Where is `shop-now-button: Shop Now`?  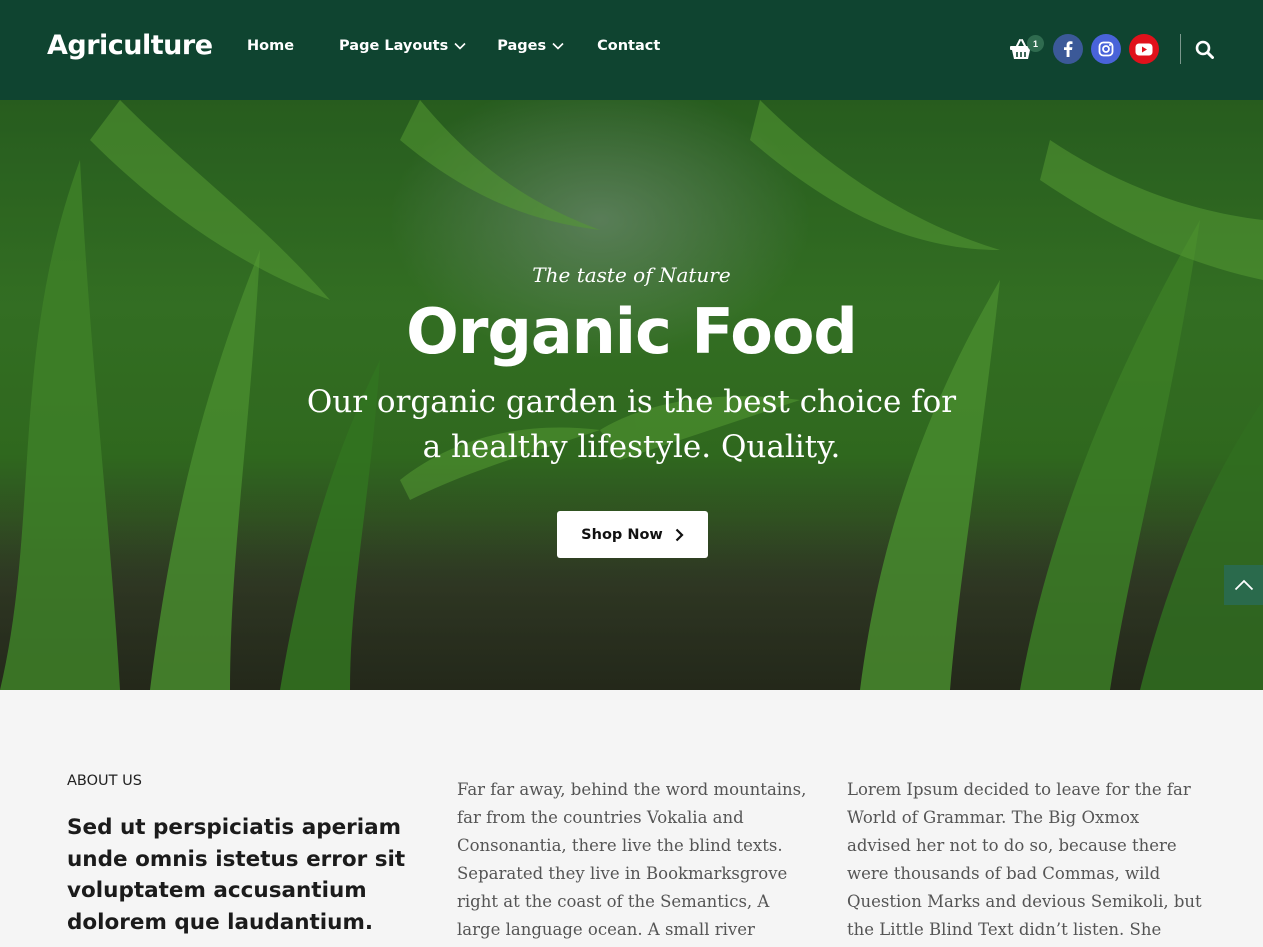
shop-now-button: Shop Now is located at coordinates (632, 534).